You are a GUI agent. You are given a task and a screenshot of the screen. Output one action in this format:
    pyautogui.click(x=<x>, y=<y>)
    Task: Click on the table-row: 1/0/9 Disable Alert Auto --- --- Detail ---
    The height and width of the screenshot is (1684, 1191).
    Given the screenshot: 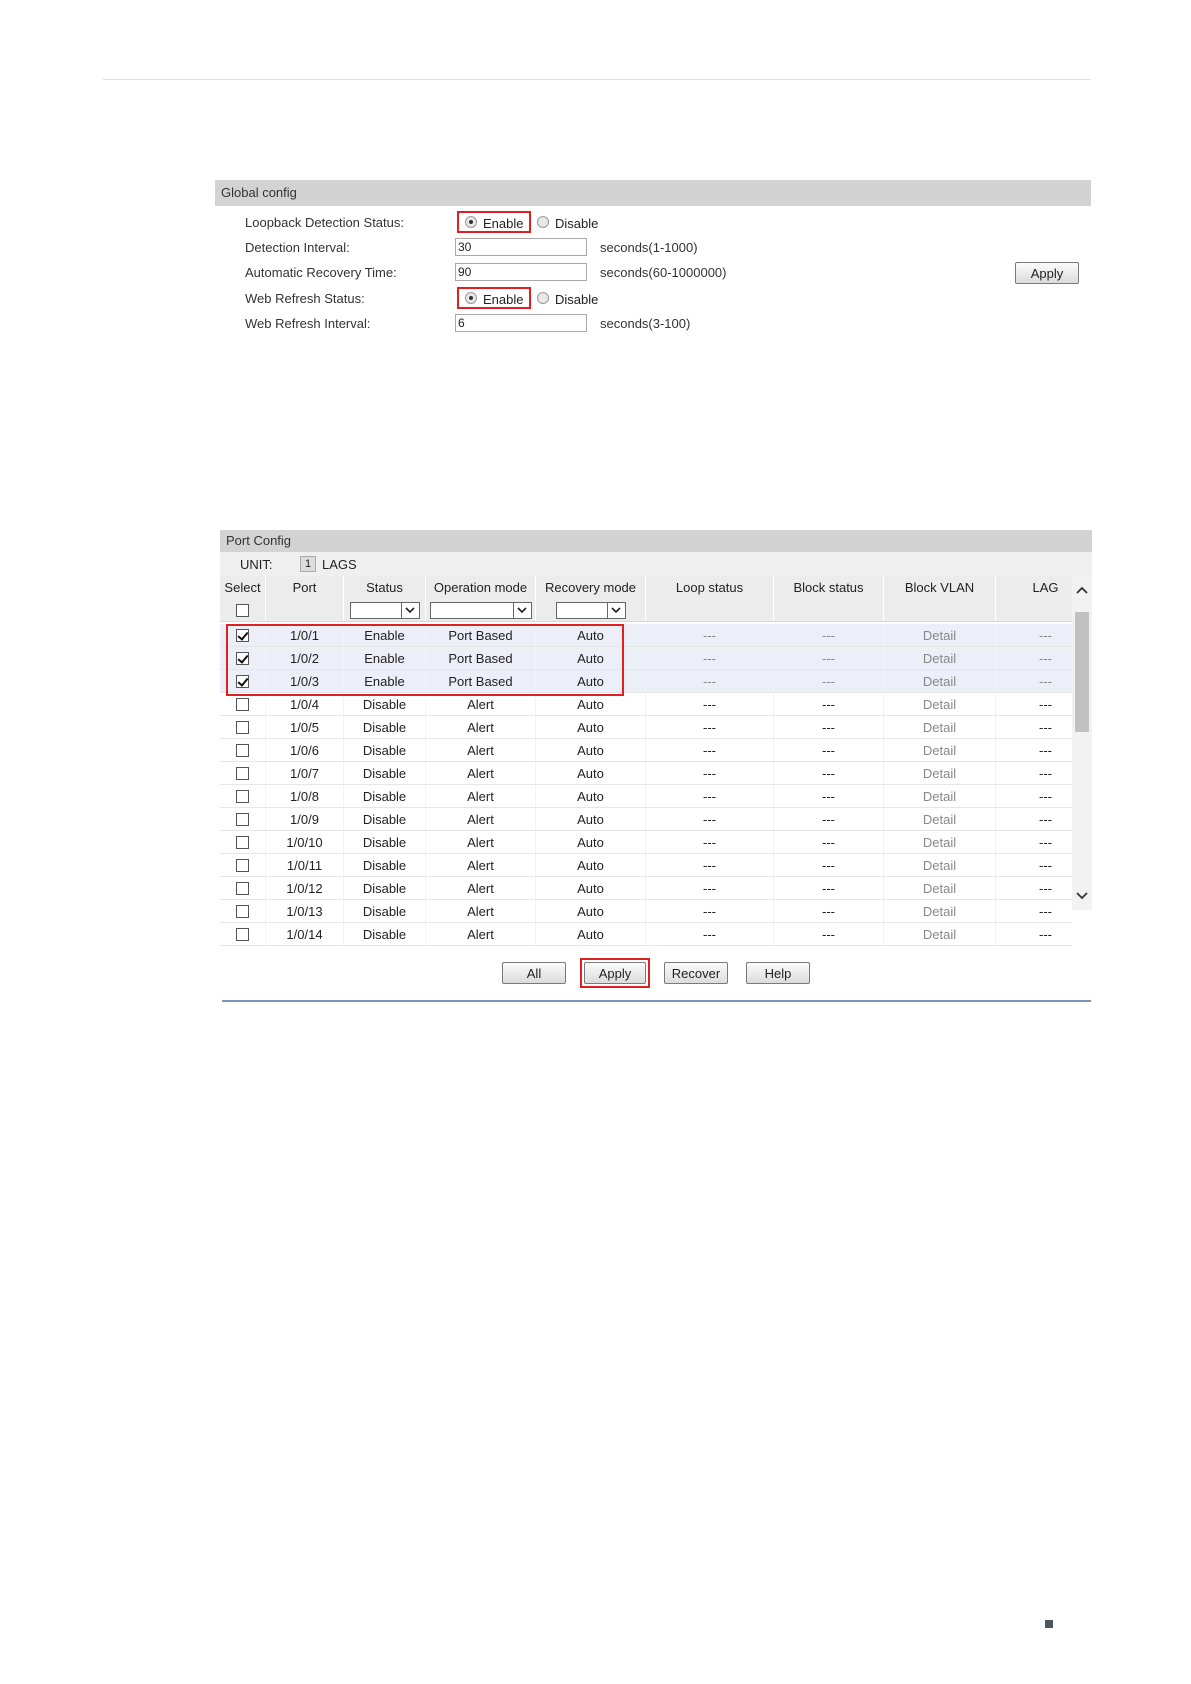 What is the action you would take?
    pyautogui.click(x=646, y=819)
    